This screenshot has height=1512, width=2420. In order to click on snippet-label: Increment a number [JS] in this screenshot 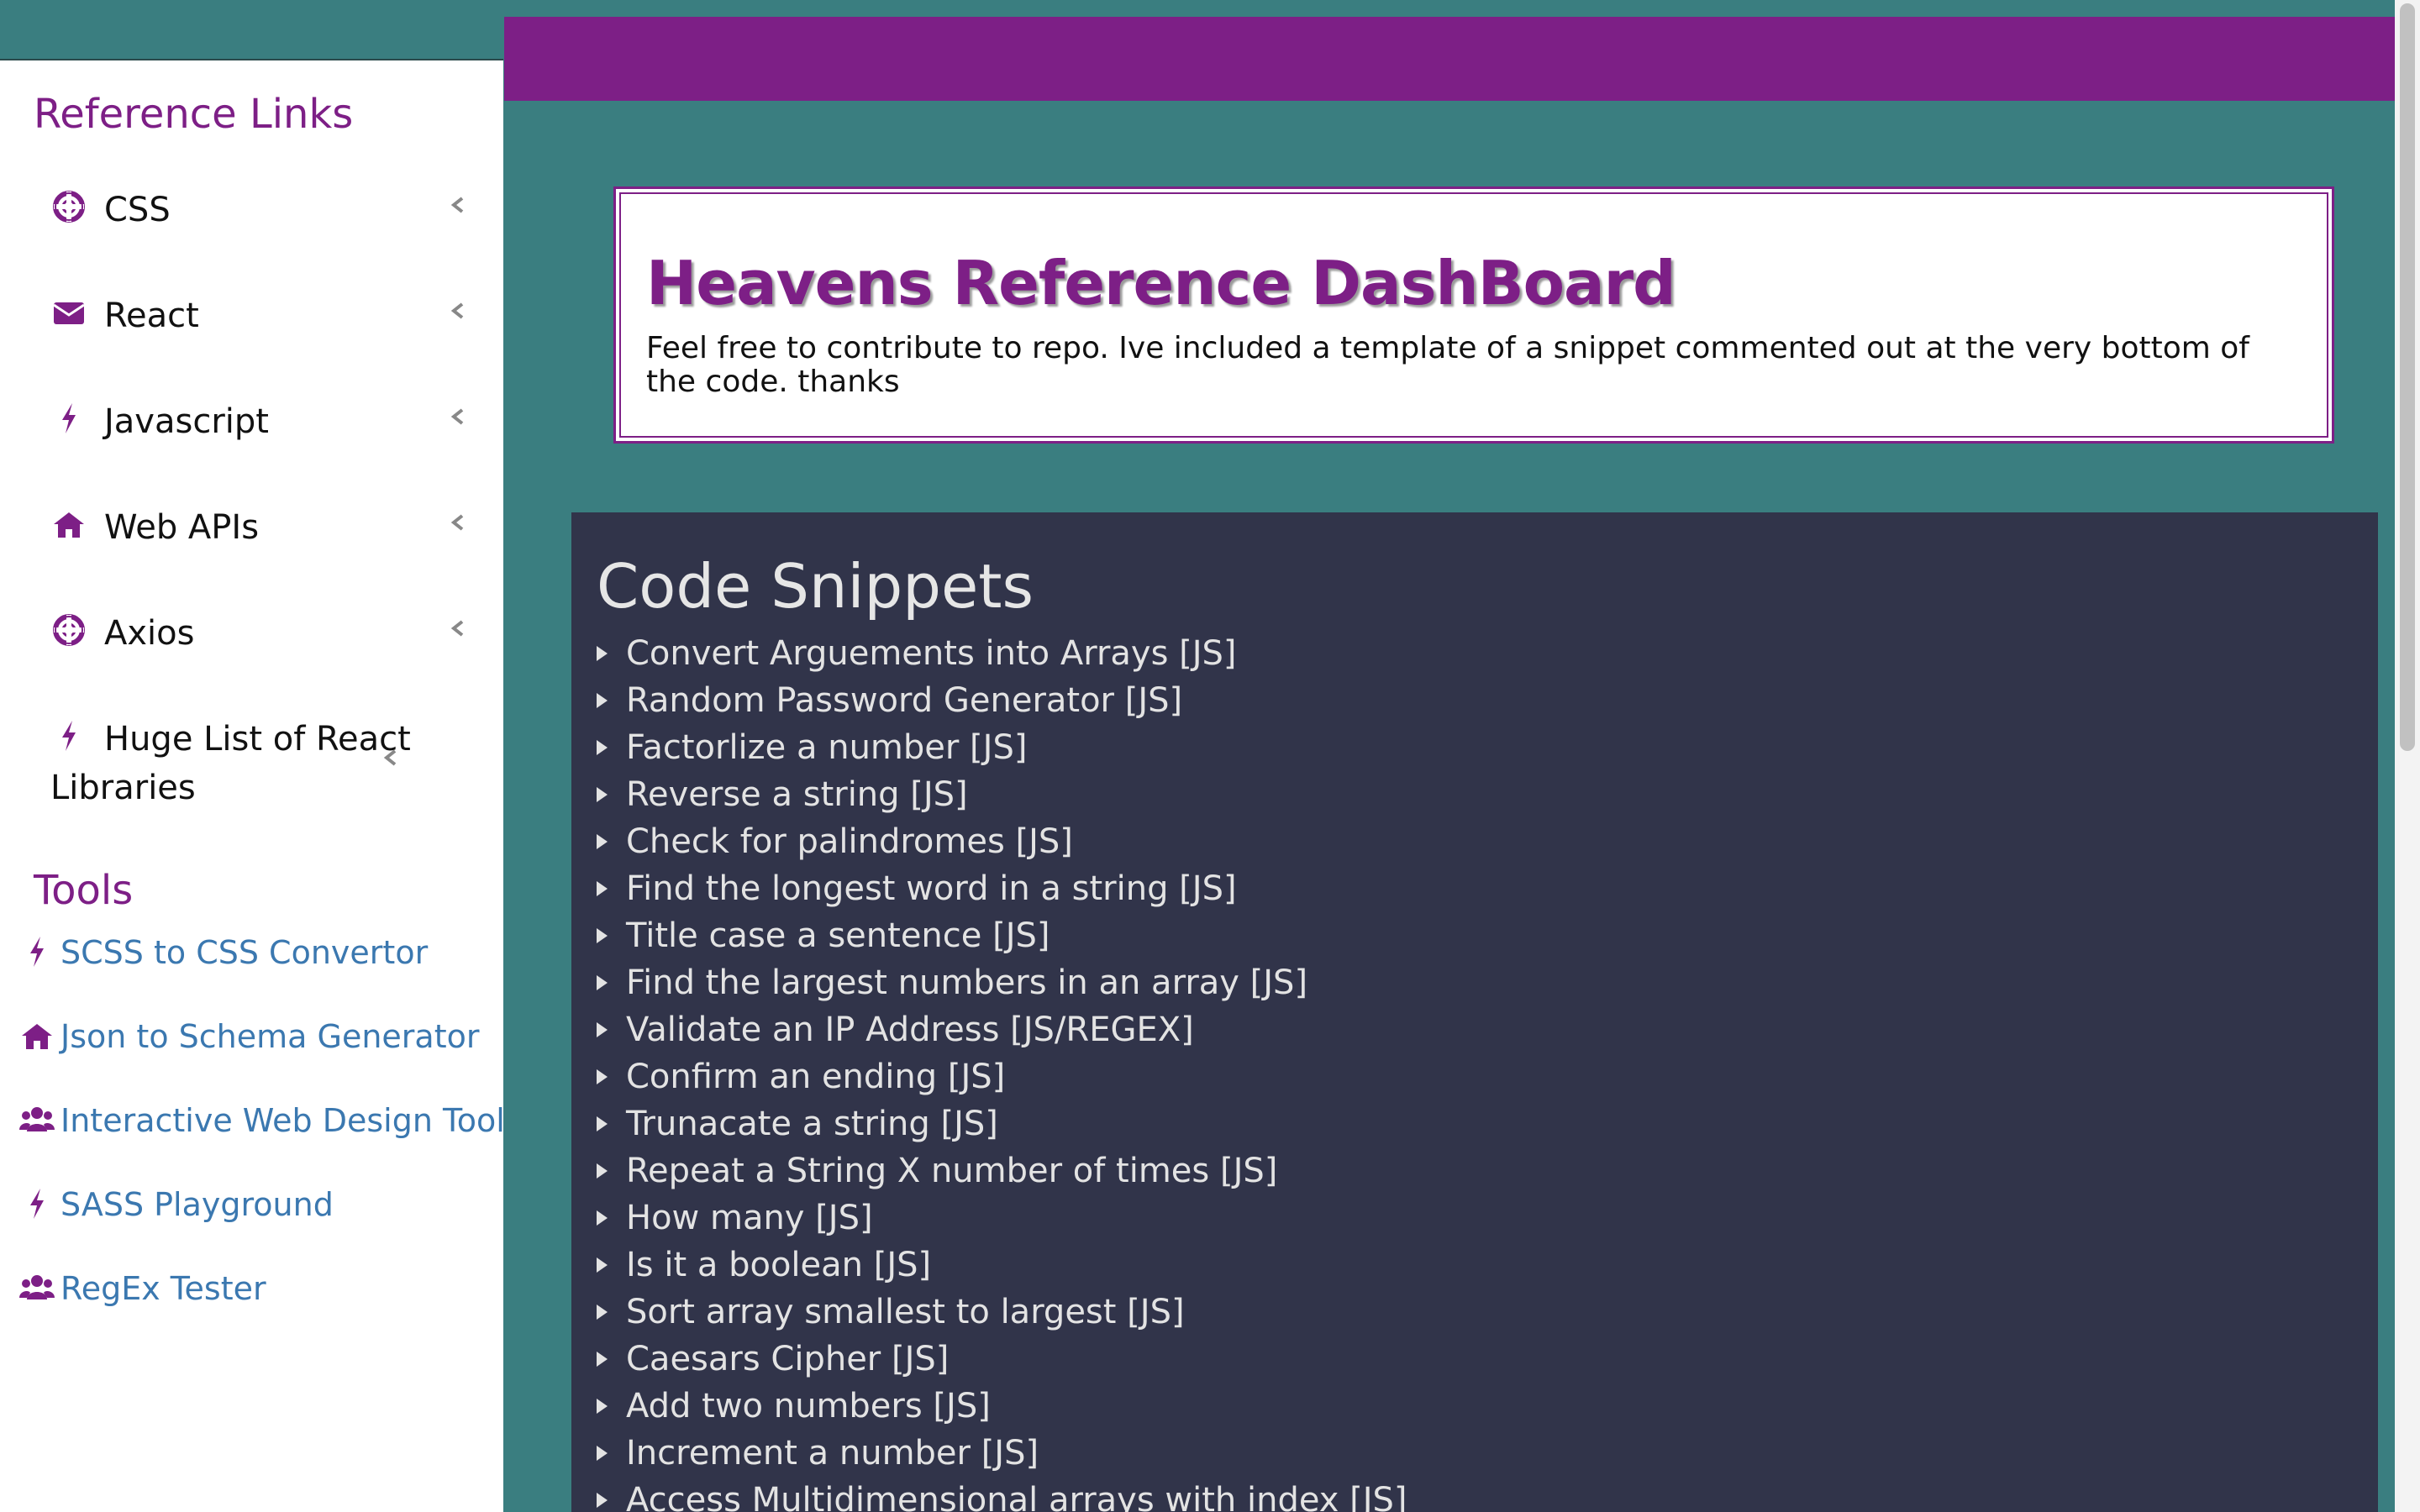, I will do `click(832, 1453)`.